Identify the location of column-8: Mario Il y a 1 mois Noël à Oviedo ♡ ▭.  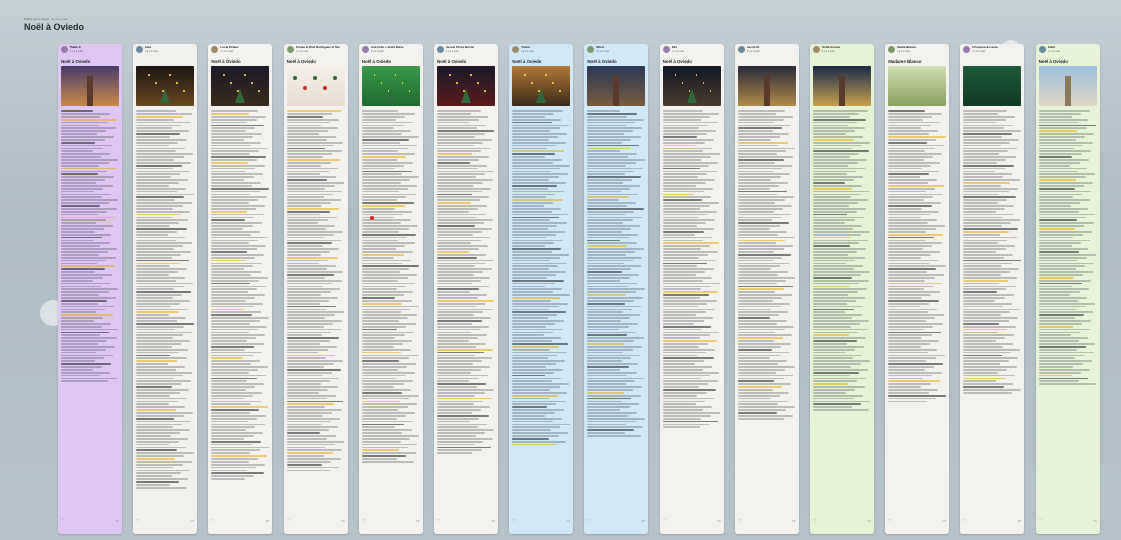
(616, 289).